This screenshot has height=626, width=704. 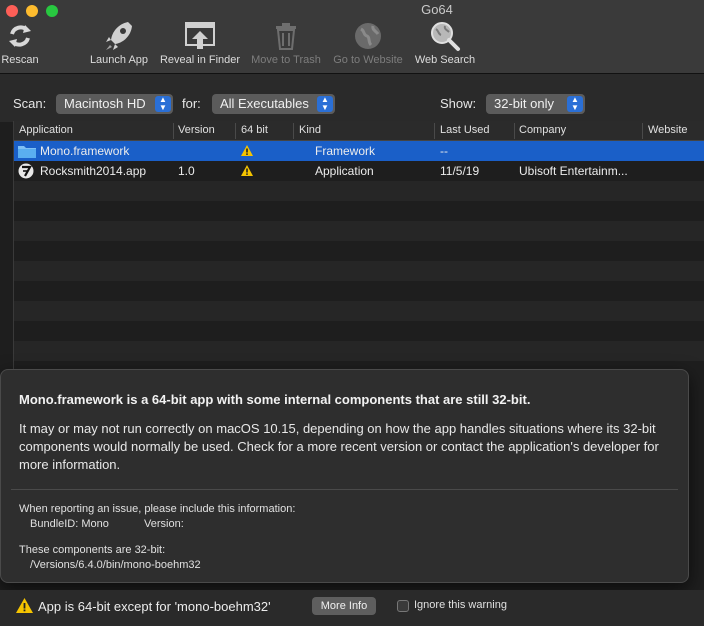 What do you see at coordinates (119, 36) in the screenshot?
I see `rocket-icon` at bounding box center [119, 36].